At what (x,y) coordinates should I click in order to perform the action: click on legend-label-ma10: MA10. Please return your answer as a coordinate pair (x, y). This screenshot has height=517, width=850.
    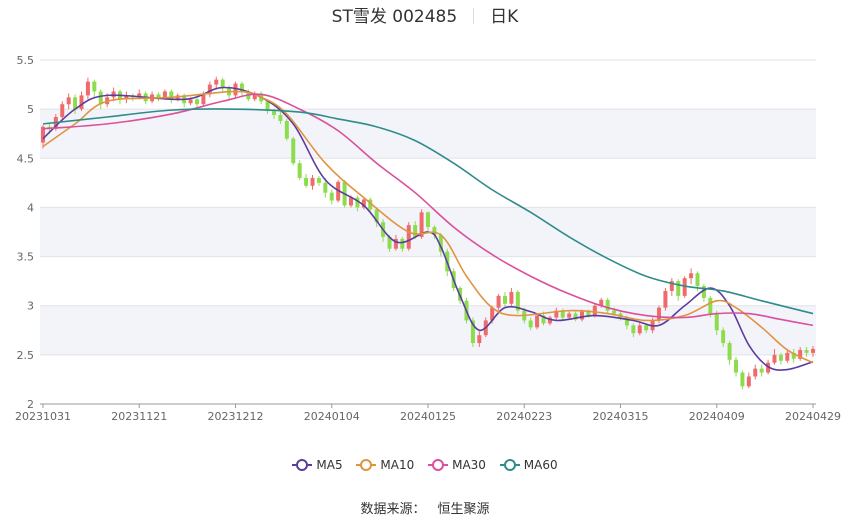
    Looking at the image, I should click on (397, 465).